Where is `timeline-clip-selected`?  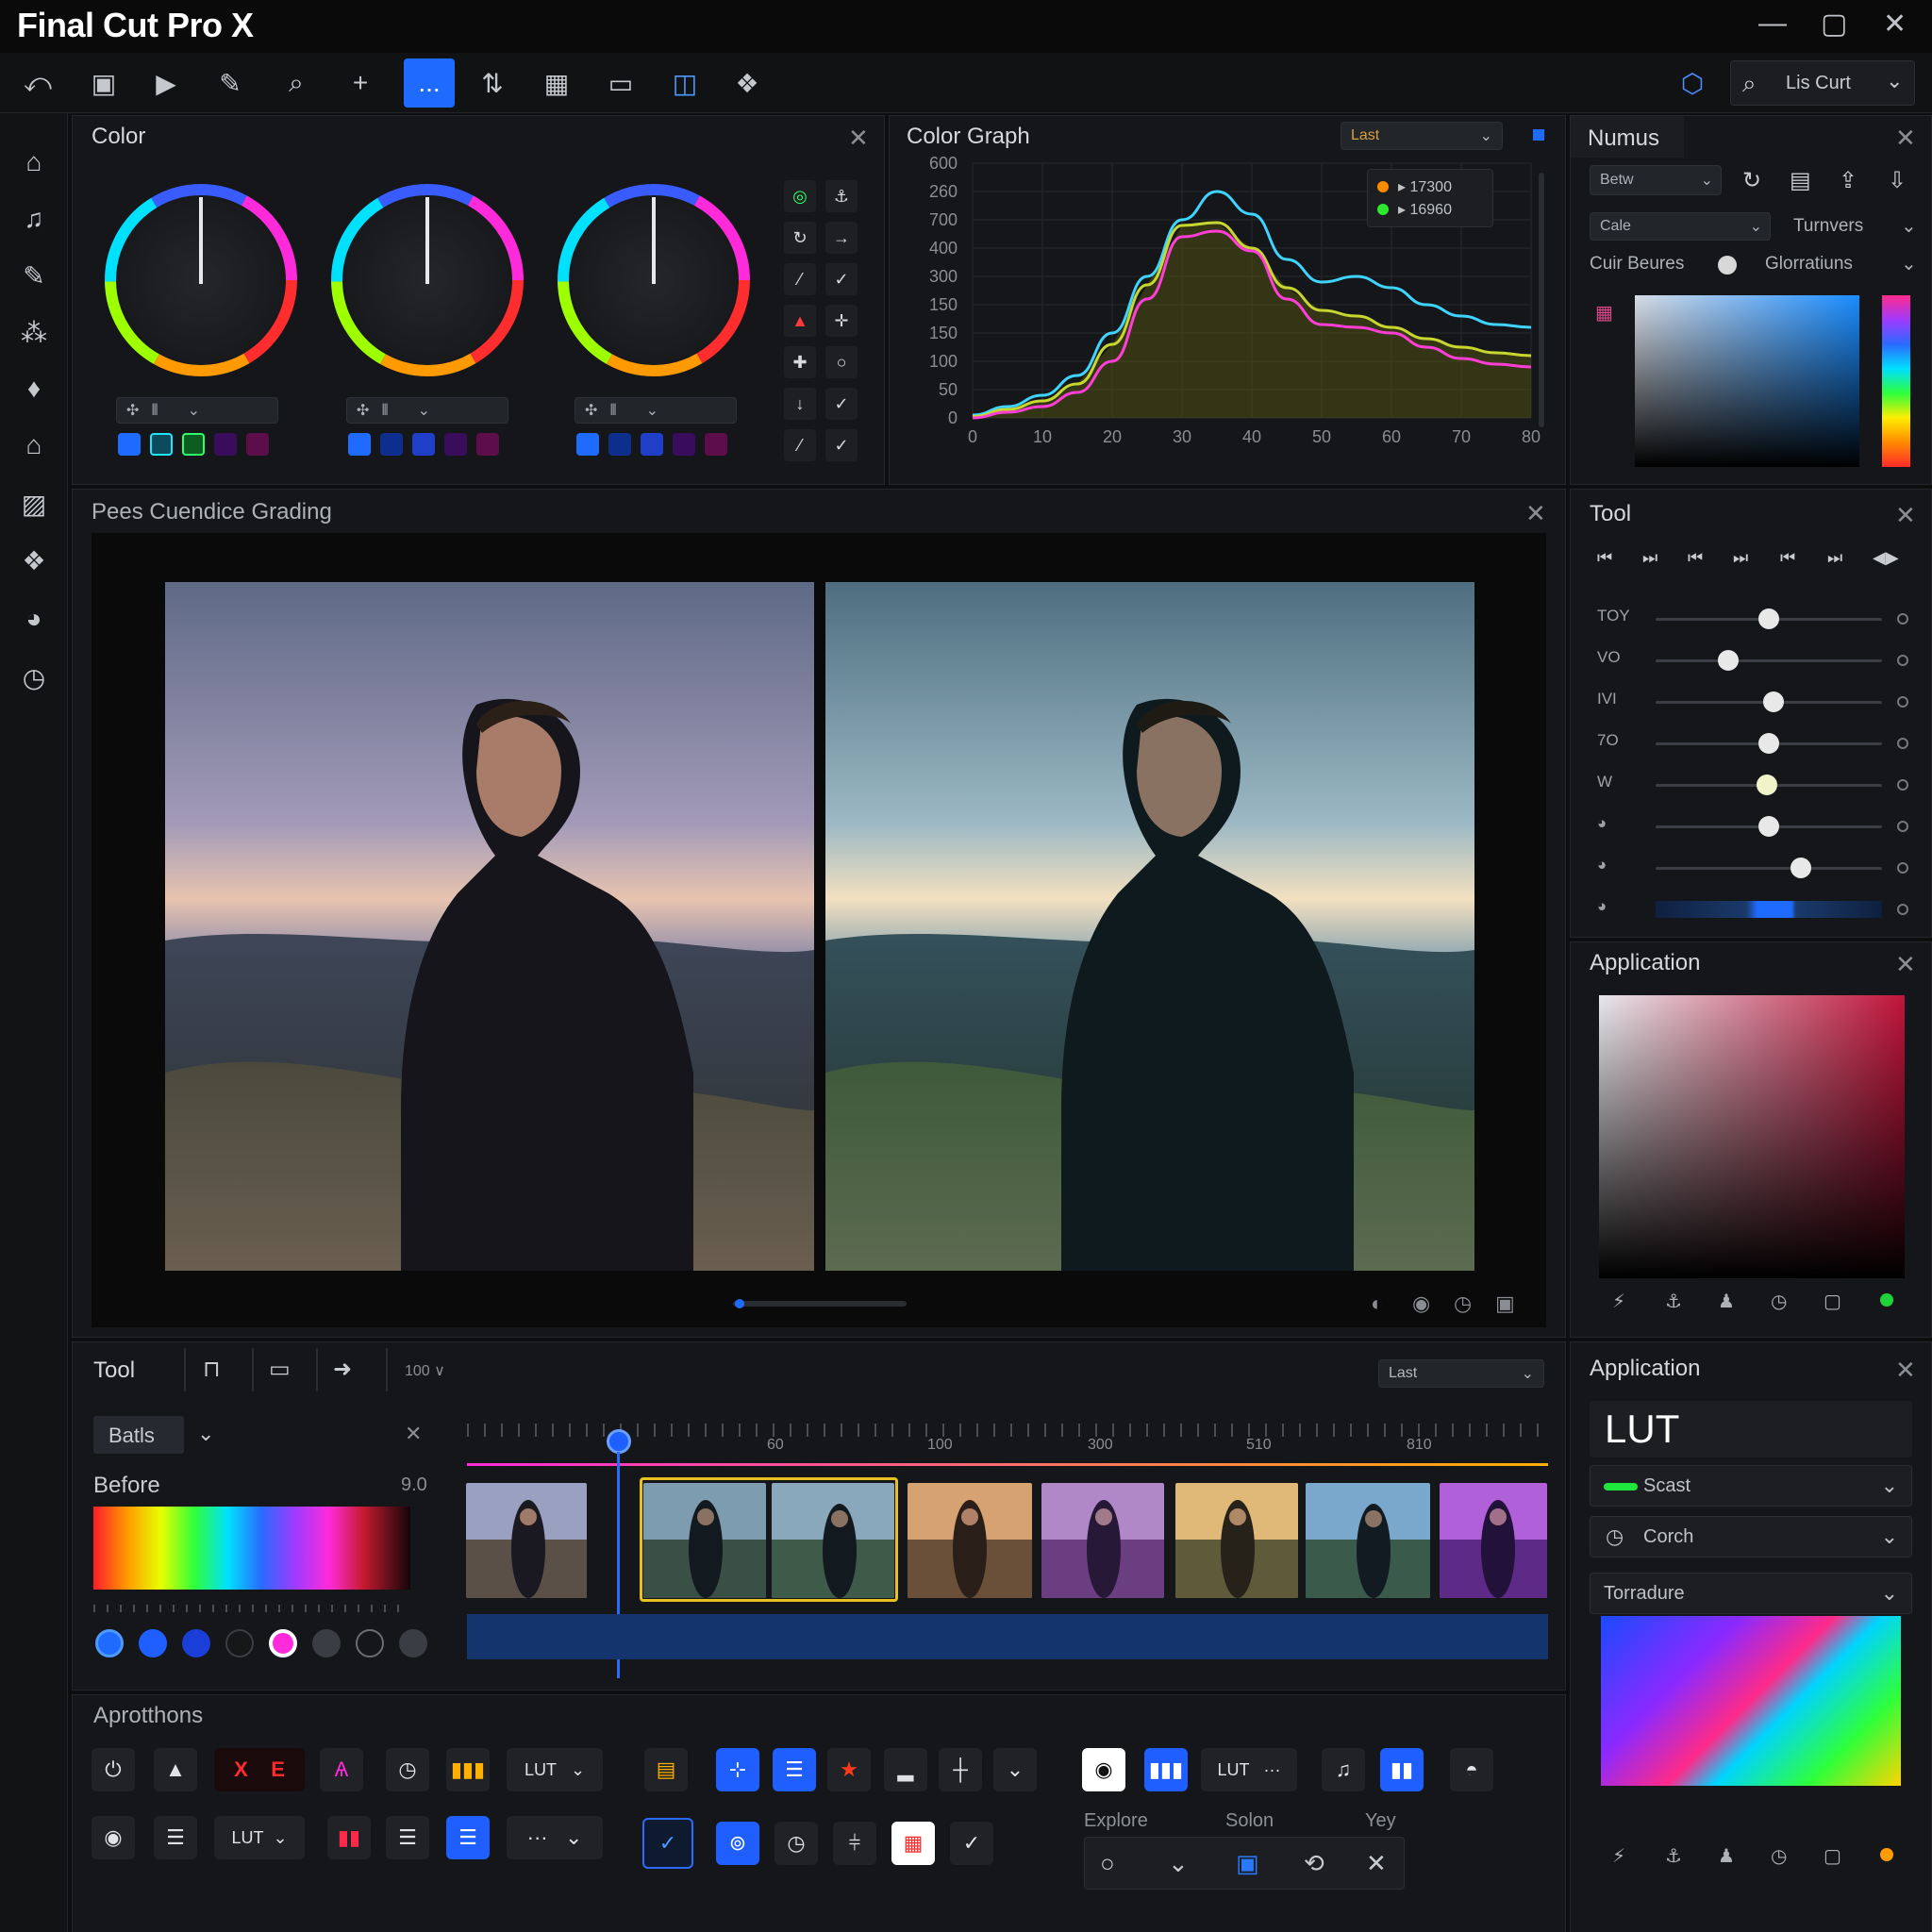 timeline-clip-selected is located at coordinates (833, 1540).